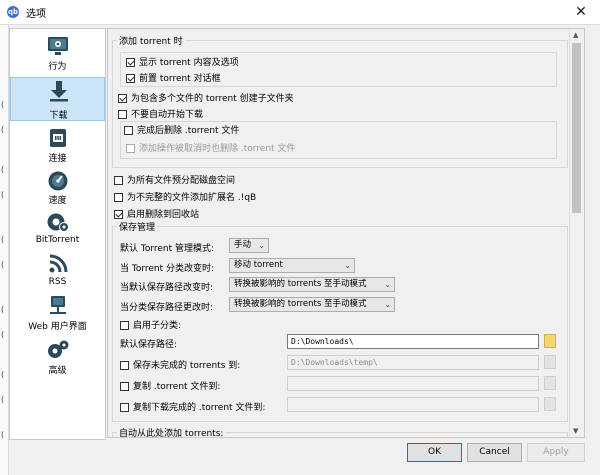 Image resolution: width=600 pixels, height=475 pixels. I want to click on vertical-scrollbar: ▲ ▼, so click(576, 233).